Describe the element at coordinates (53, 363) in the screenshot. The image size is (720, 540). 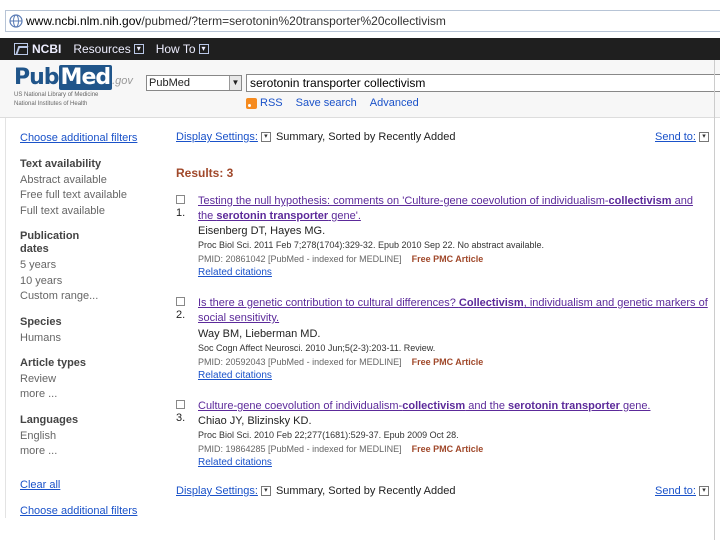
I see `filter-heading-article-types: Article types` at that location.